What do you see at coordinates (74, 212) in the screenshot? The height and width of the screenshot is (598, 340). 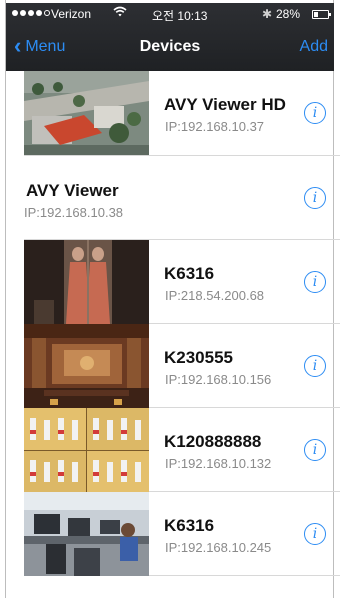 I see `device-ip: IP:192.168.10.38` at bounding box center [74, 212].